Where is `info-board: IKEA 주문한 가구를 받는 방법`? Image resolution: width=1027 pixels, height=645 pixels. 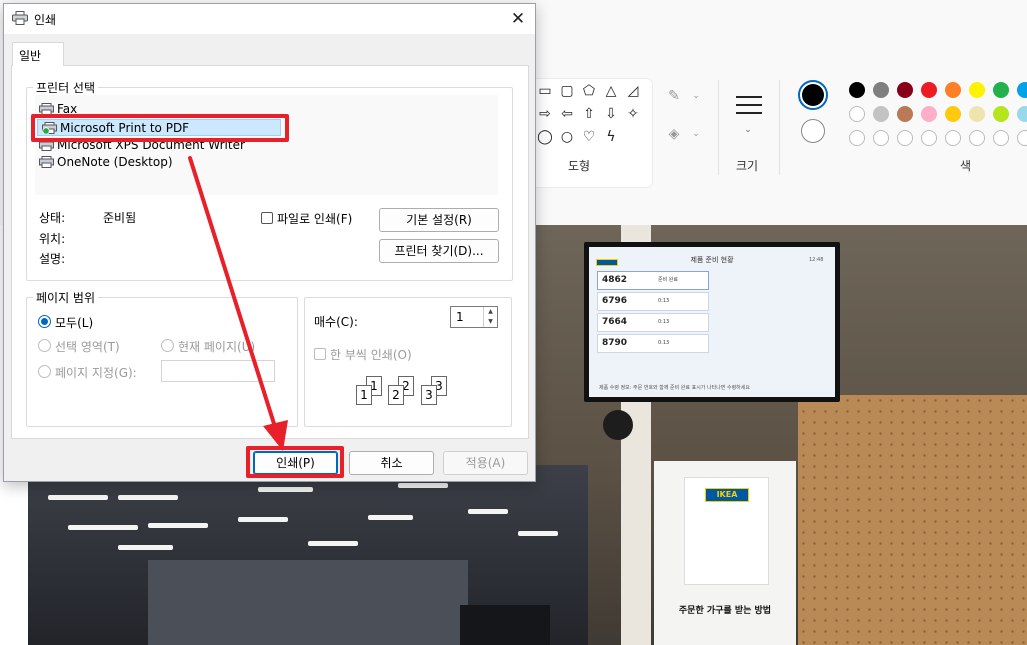 info-board: IKEA 주문한 가구를 받는 방법 is located at coordinates (725, 553).